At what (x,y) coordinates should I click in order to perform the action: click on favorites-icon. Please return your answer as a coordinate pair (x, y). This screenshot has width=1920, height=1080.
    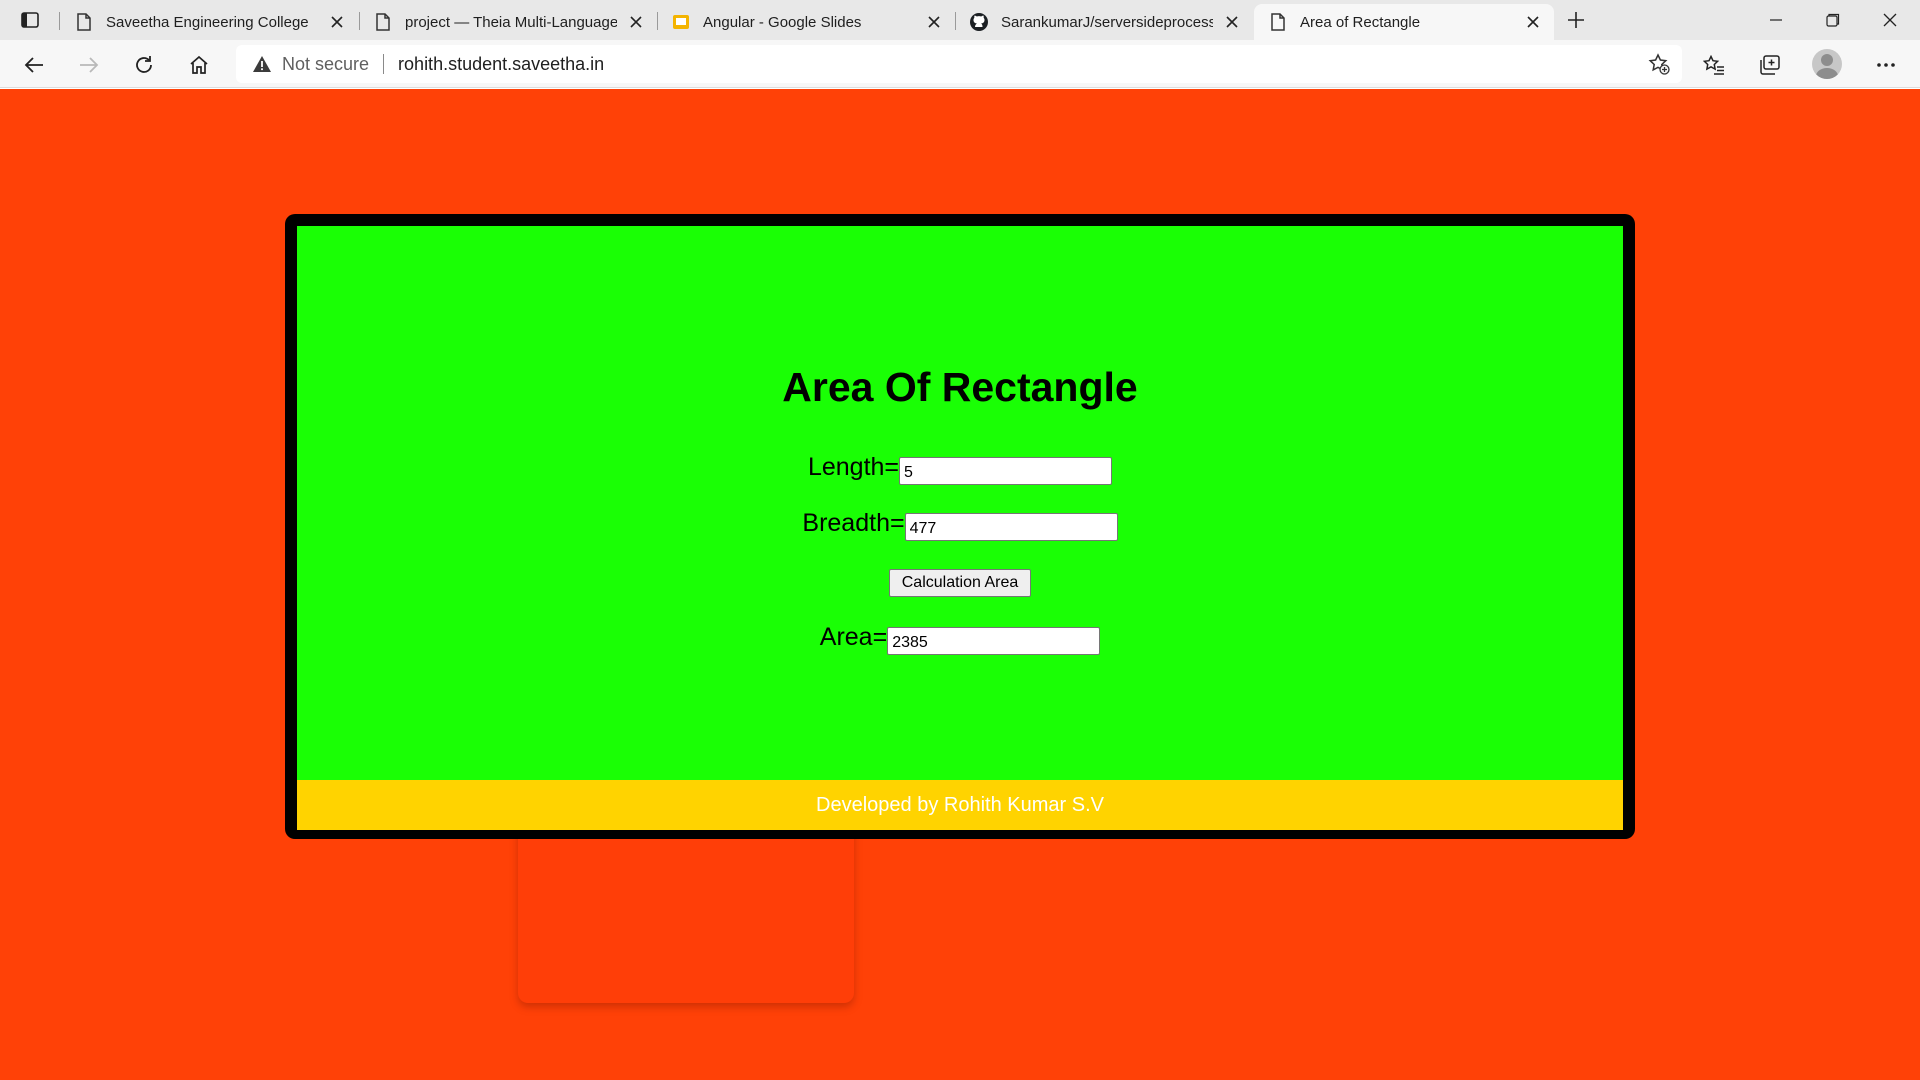
    Looking at the image, I should click on (1713, 65).